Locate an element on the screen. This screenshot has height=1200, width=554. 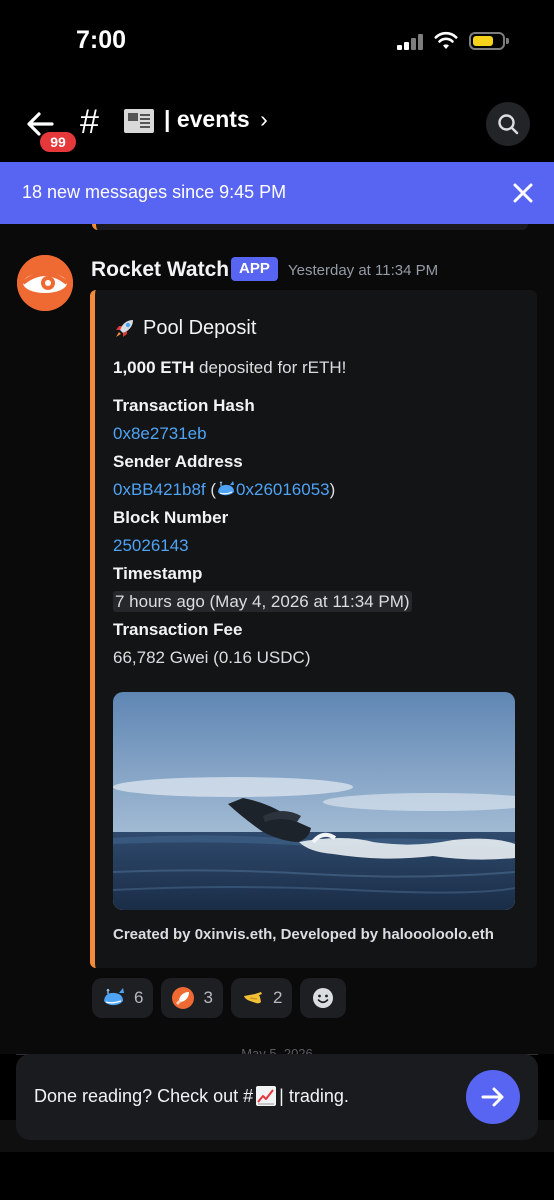
reaction-rocket: 3 is located at coordinates (192, 998).